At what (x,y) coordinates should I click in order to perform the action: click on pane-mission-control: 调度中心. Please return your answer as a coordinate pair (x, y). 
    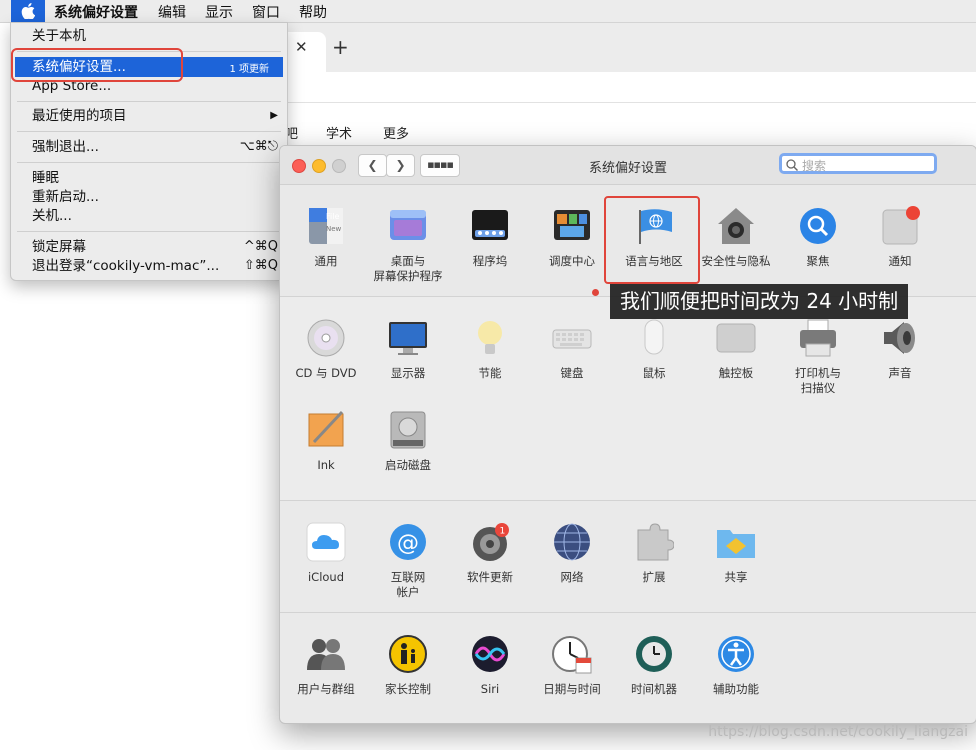
    Looking at the image, I should click on (572, 237).